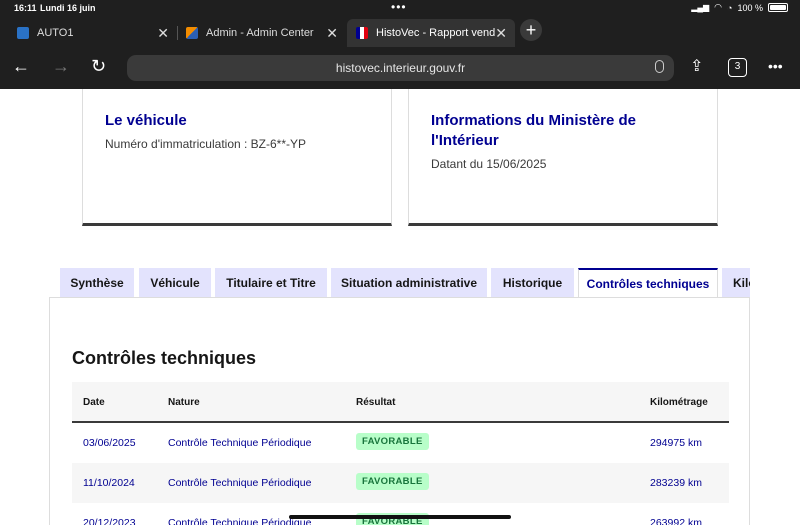  I want to click on tab-title: Admin - Admin Center, so click(260, 33).